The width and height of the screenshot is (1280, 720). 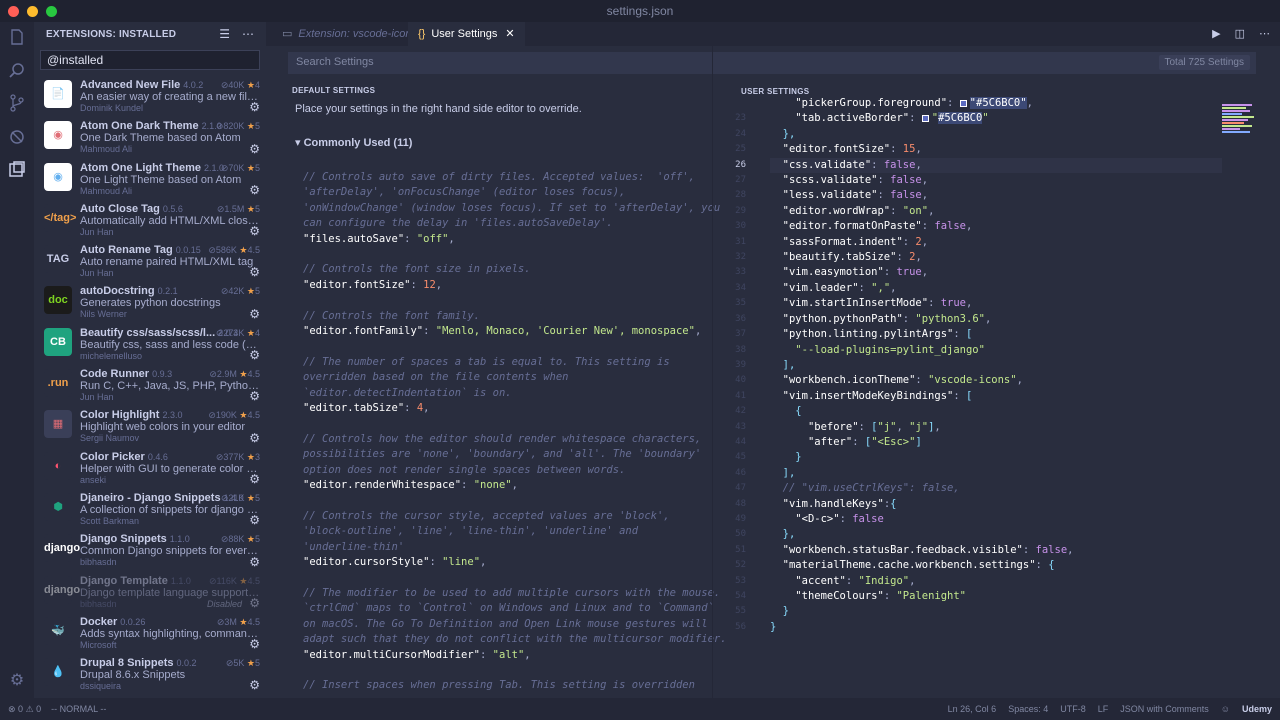 I want to click on code-line: {, so click(x=921, y=411).